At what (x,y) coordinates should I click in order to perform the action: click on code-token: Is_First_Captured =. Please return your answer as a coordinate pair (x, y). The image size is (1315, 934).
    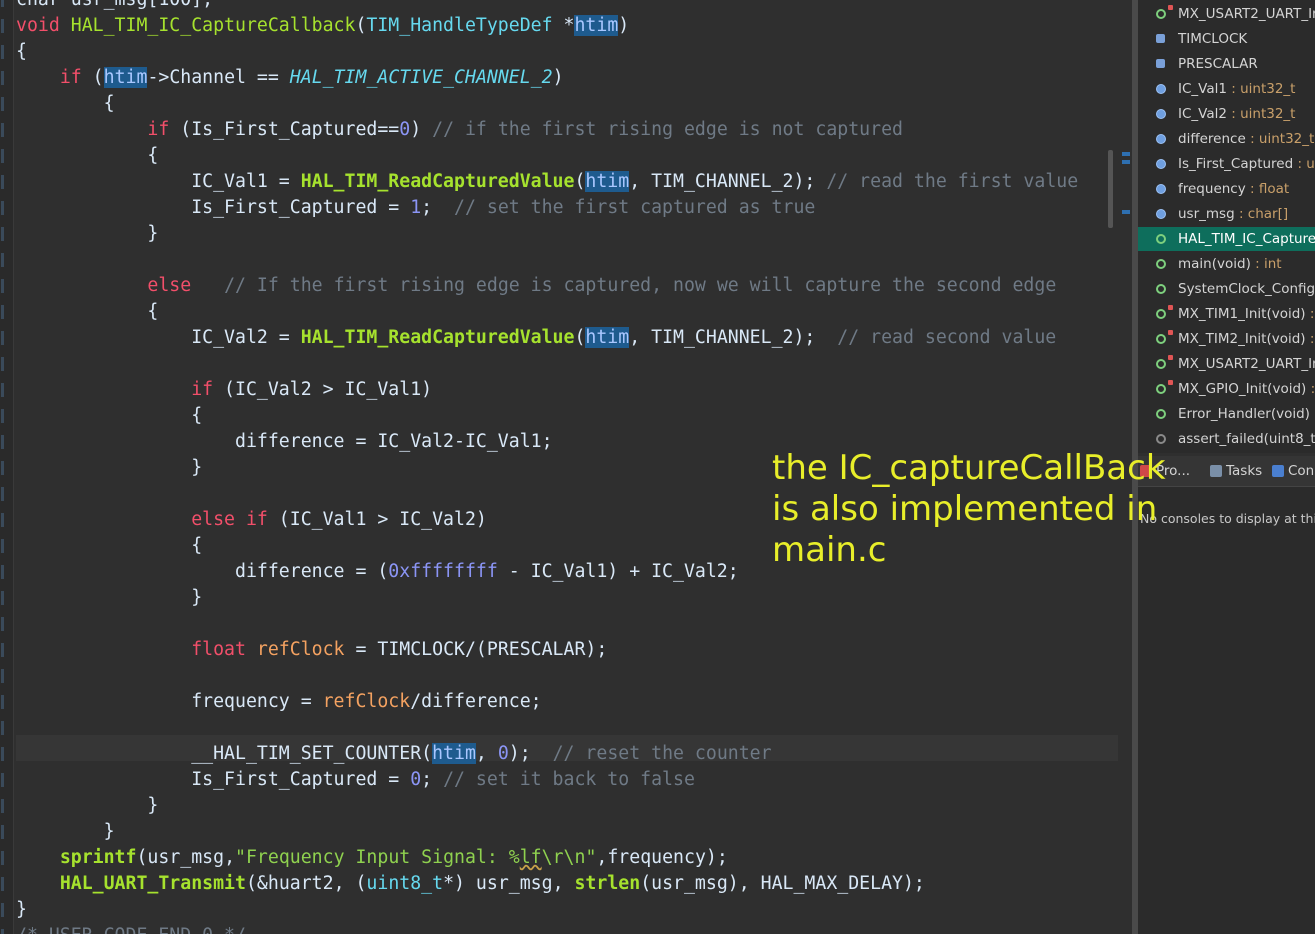
    Looking at the image, I should click on (213, 207).